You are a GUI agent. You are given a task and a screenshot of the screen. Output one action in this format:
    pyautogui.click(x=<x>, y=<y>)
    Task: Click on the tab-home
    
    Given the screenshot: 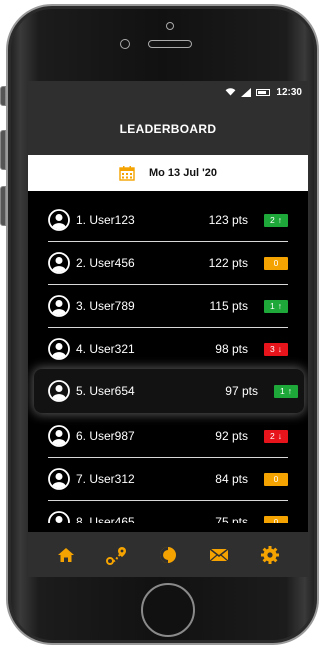 What is the action you would take?
    pyautogui.click(x=66, y=555)
    